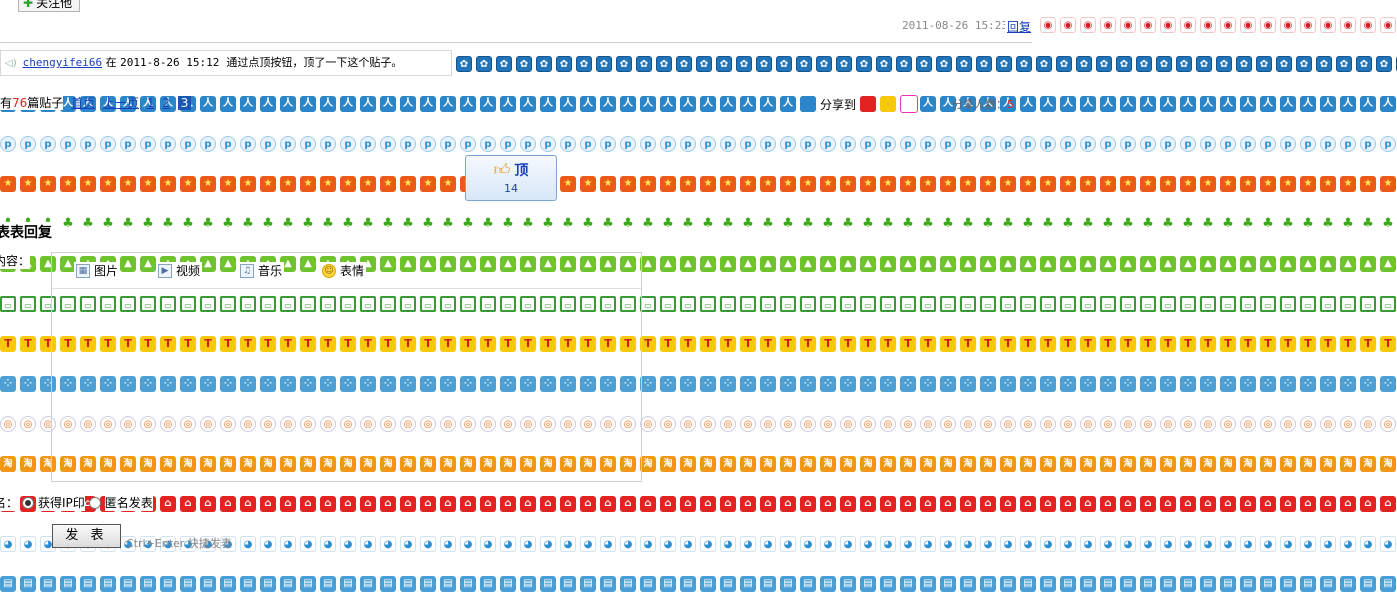 Image resolution: width=1397 pixels, height=595 pixels. Describe the element at coordinates (28, 502) in the screenshot. I see `radio-public` at that location.